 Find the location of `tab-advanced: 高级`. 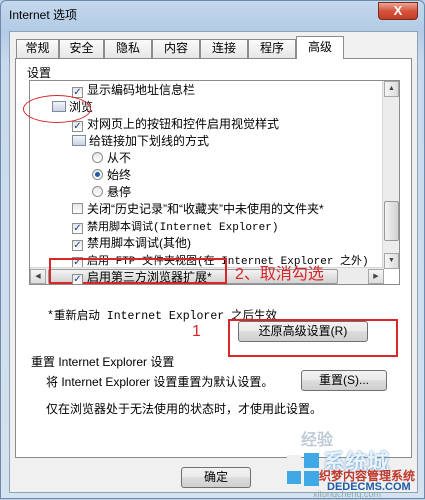

tab-advanced: 高级 is located at coordinates (320, 47).